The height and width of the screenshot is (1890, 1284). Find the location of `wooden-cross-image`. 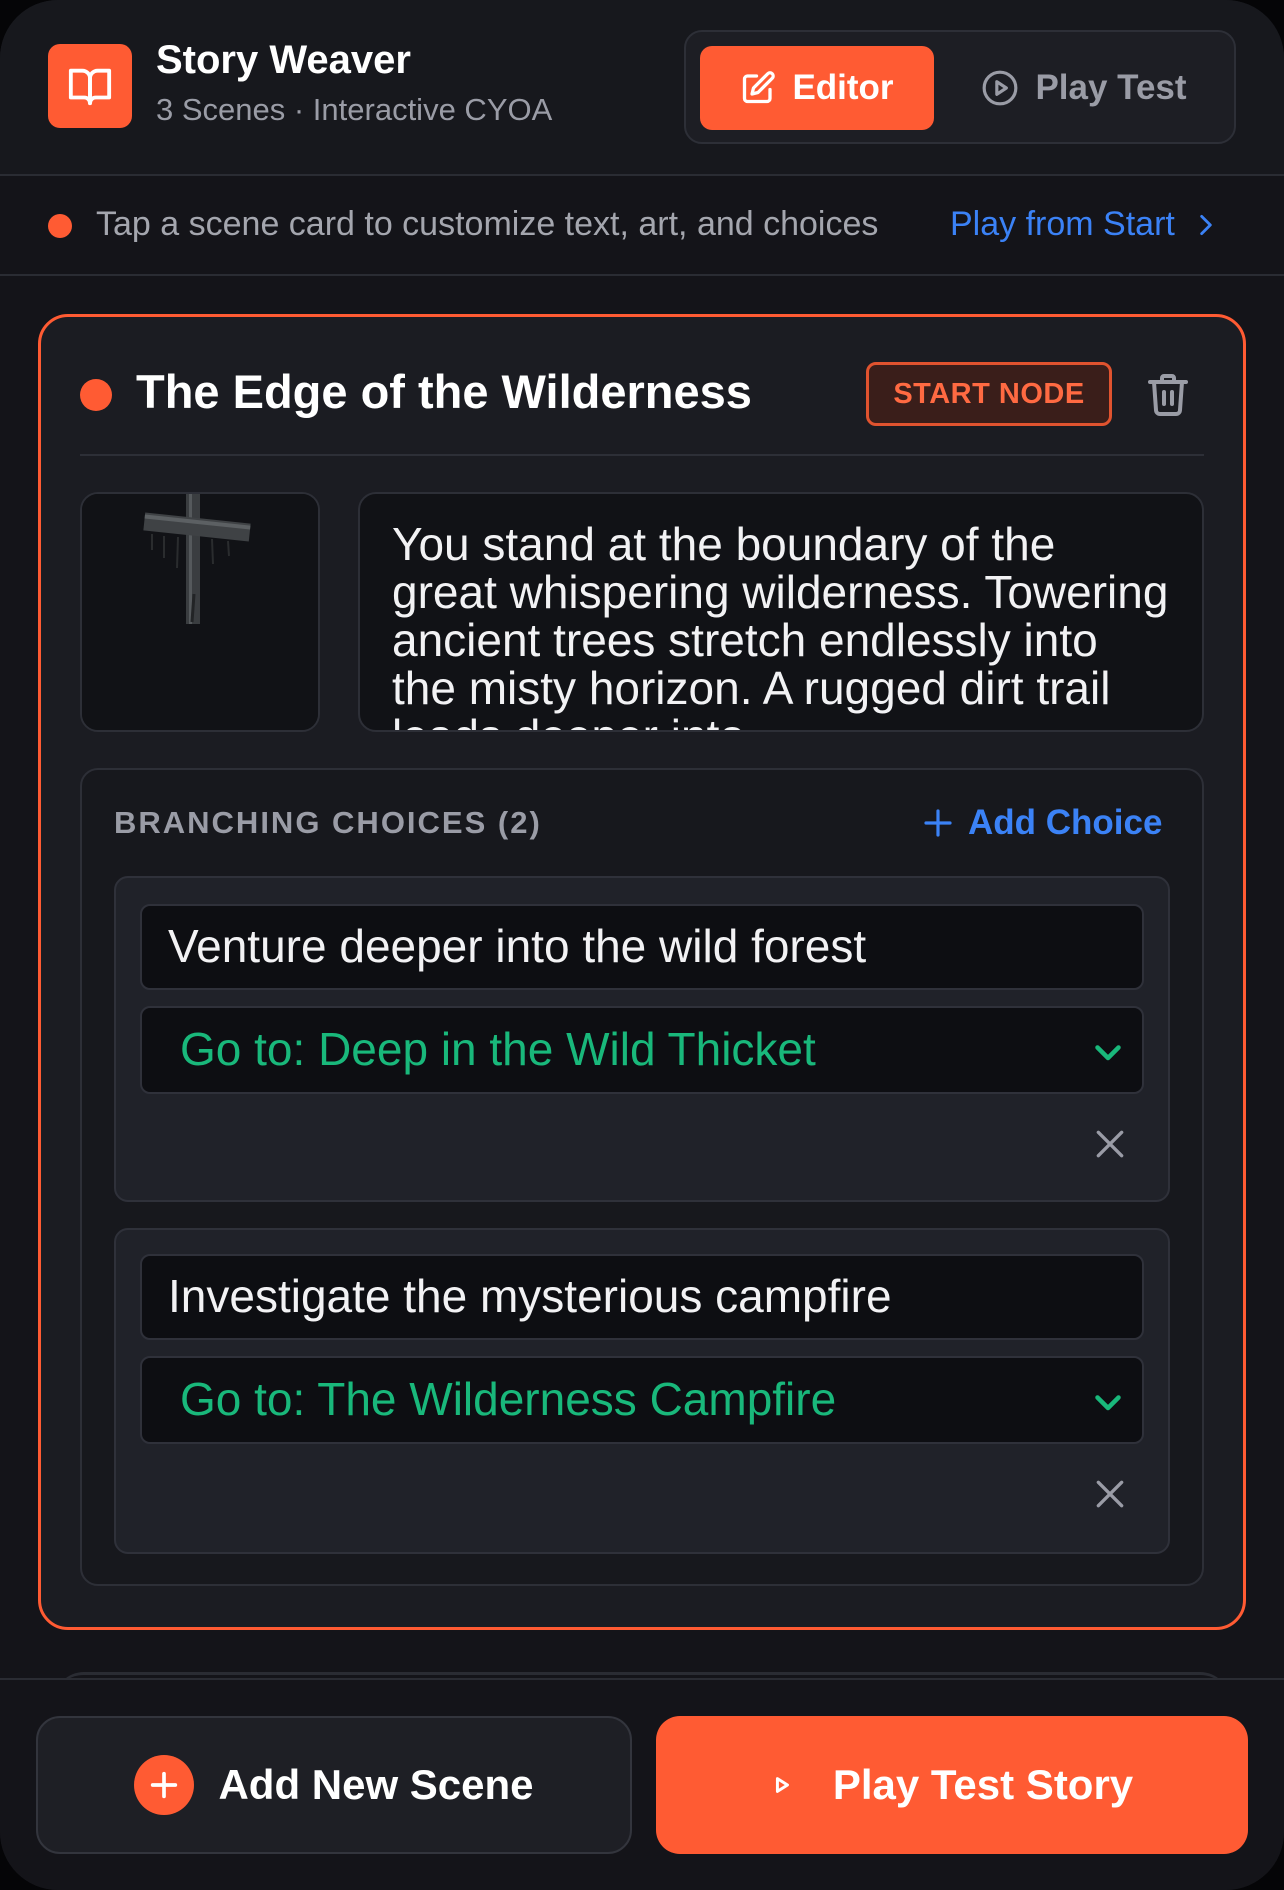

wooden-cross-image is located at coordinates (200, 612).